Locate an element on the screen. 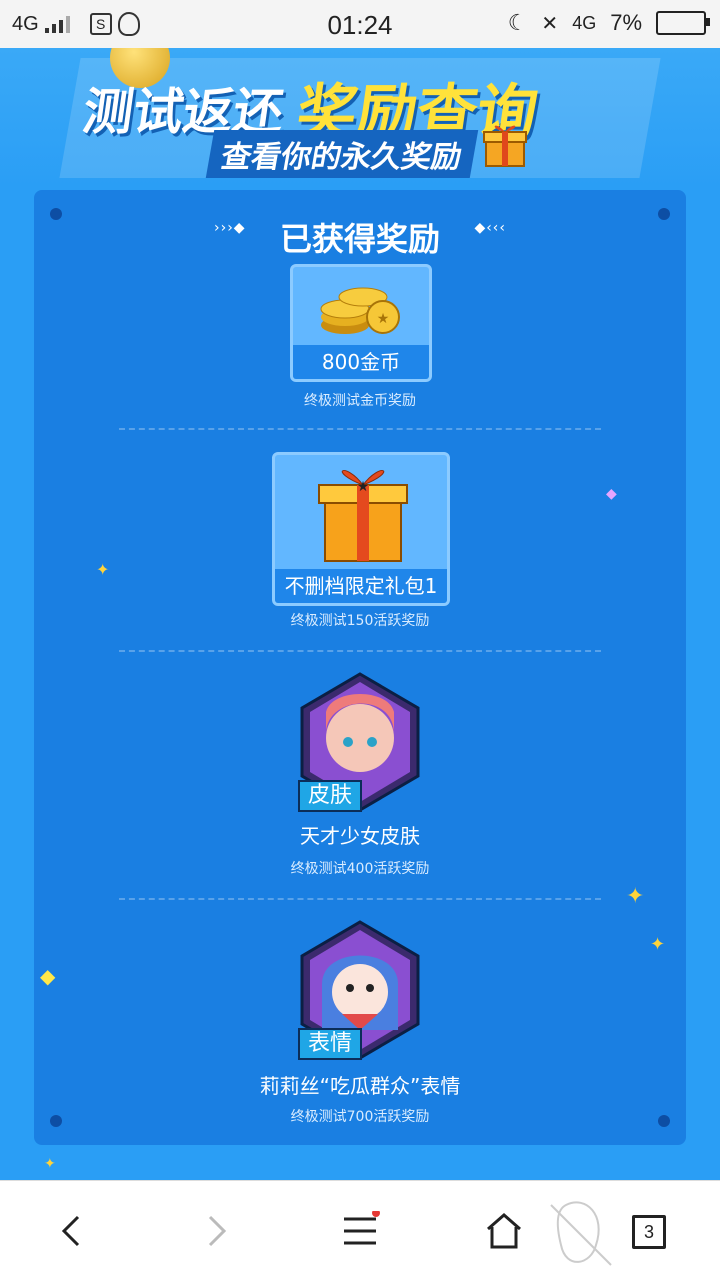 Image resolution: width=720 pixels, height=1281 pixels. reward-caption: 终极测试400活跃奖励 is located at coordinates (360, 869).